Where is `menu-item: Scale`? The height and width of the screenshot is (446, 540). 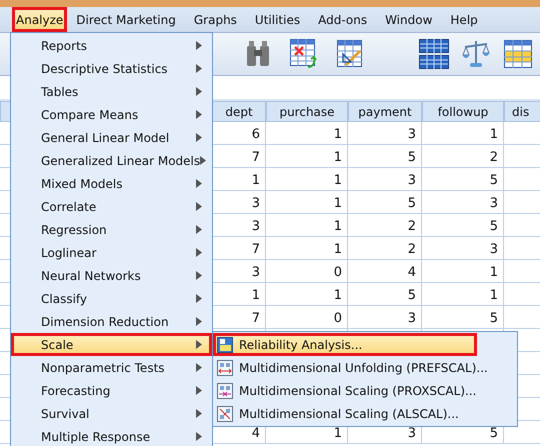 menu-item: Scale is located at coordinates (111, 344).